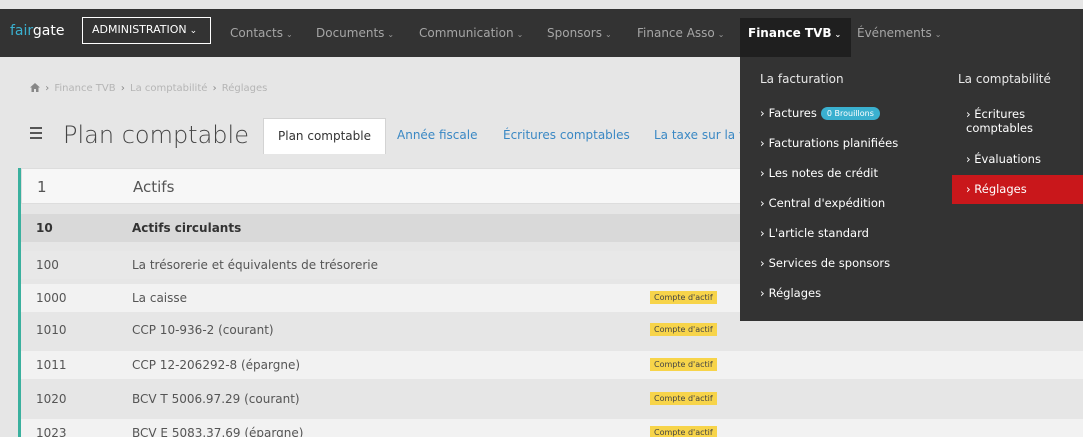 The height and width of the screenshot is (437, 1083). I want to click on account-number: 100, so click(47, 265).